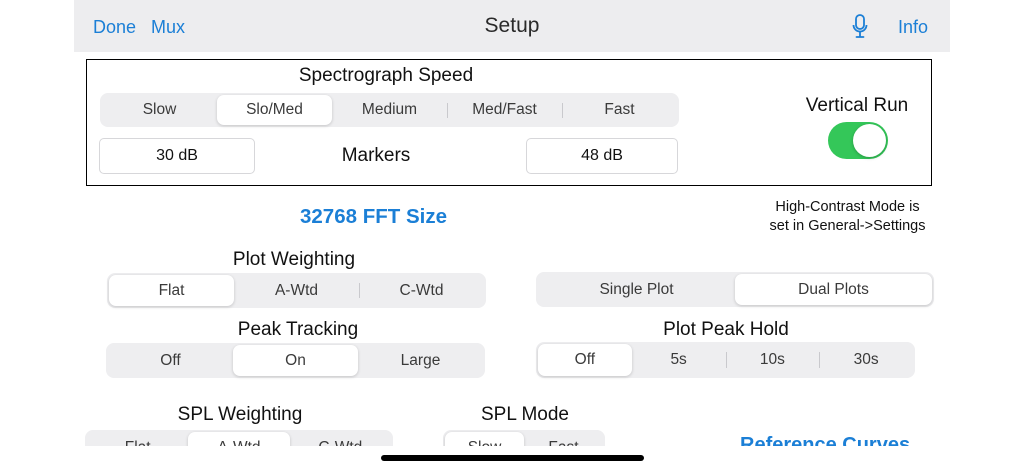  What do you see at coordinates (298, 329) in the screenshot?
I see `peak-tracking-title: Peak Tracking` at bounding box center [298, 329].